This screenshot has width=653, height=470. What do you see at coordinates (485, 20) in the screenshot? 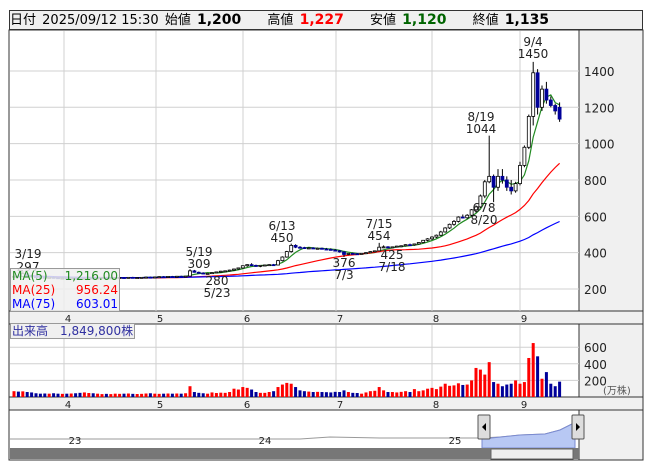
I see `close-label: 終値` at bounding box center [485, 20].